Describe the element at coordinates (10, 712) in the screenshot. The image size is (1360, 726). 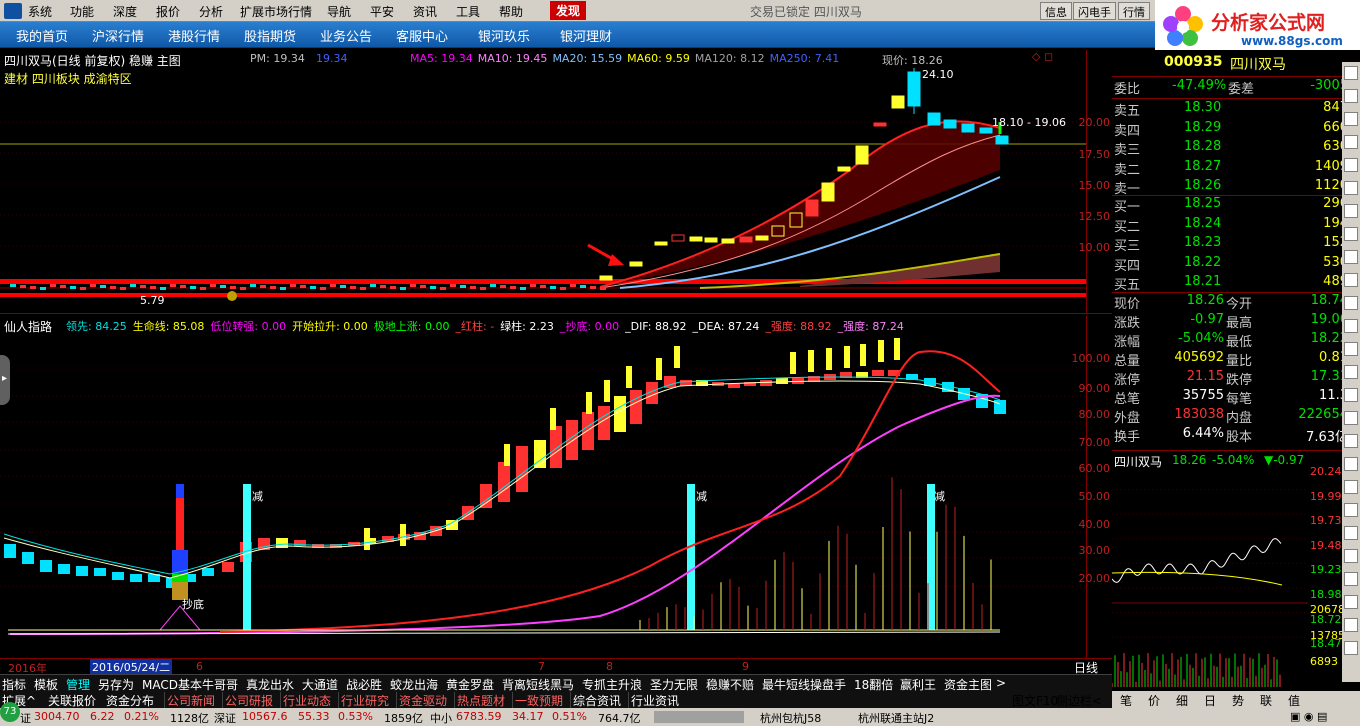
I see `notification-badge: 73` at that location.